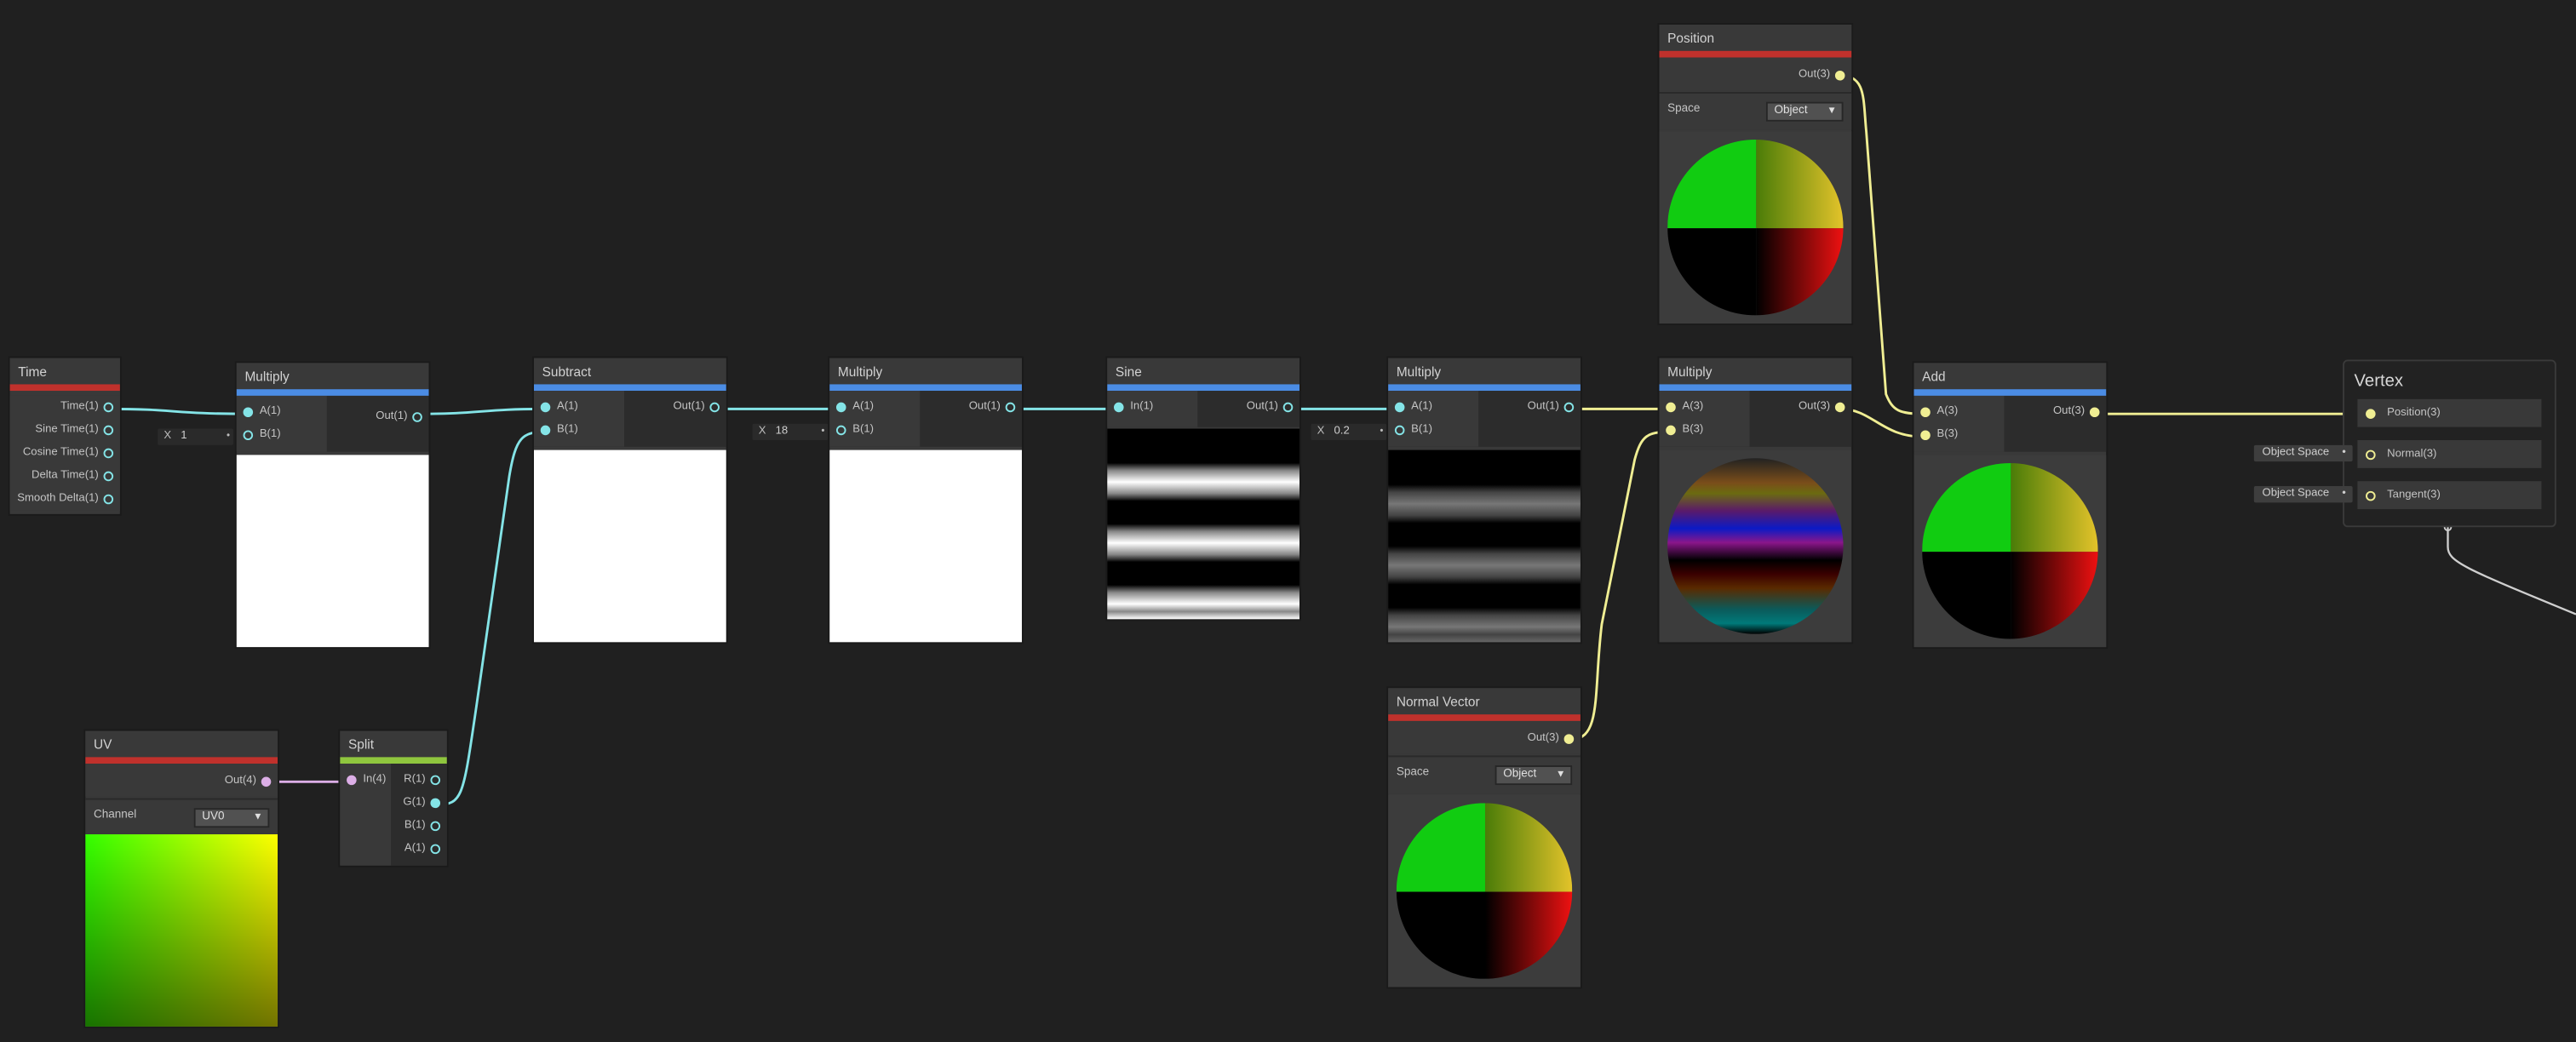 Image resolution: width=2576 pixels, height=1042 pixels. What do you see at coordinates (1152, 407) in the screenshot?
I see `sine-input-port: In(1)` at bounding box center [1152, 407].